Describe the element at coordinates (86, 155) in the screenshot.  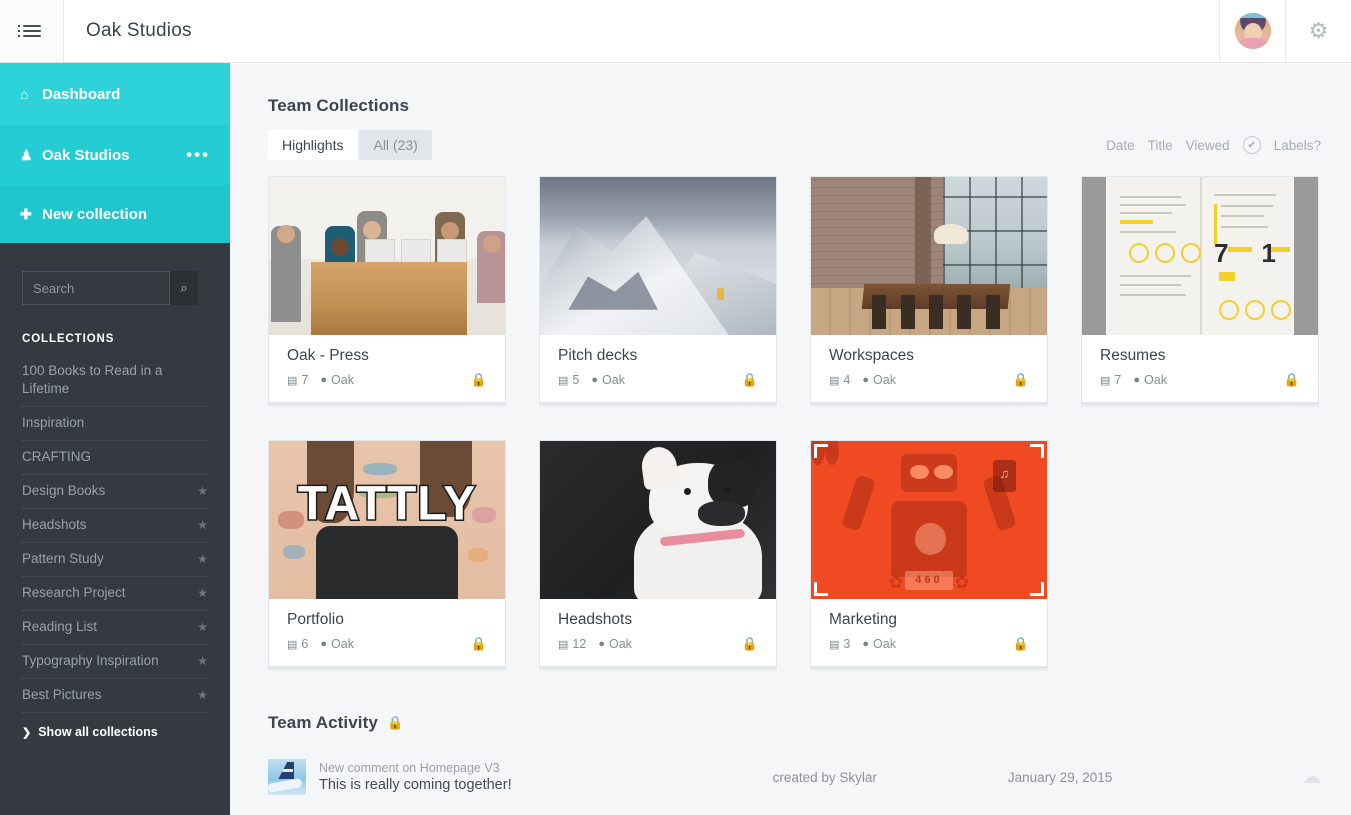
I see `sidebar-item-label-oak-studios: Oak Studios` at that location.